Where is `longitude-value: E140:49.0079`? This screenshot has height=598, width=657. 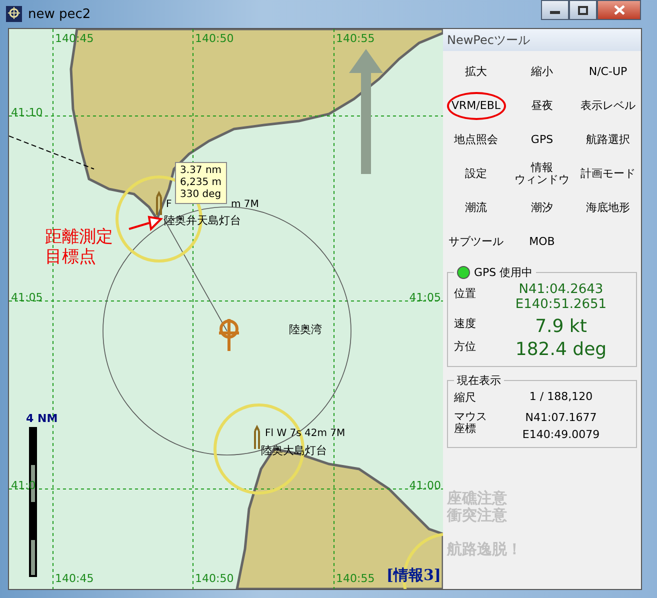
longitude-value: E140:49.0079 is located at coordinates (561, 434).